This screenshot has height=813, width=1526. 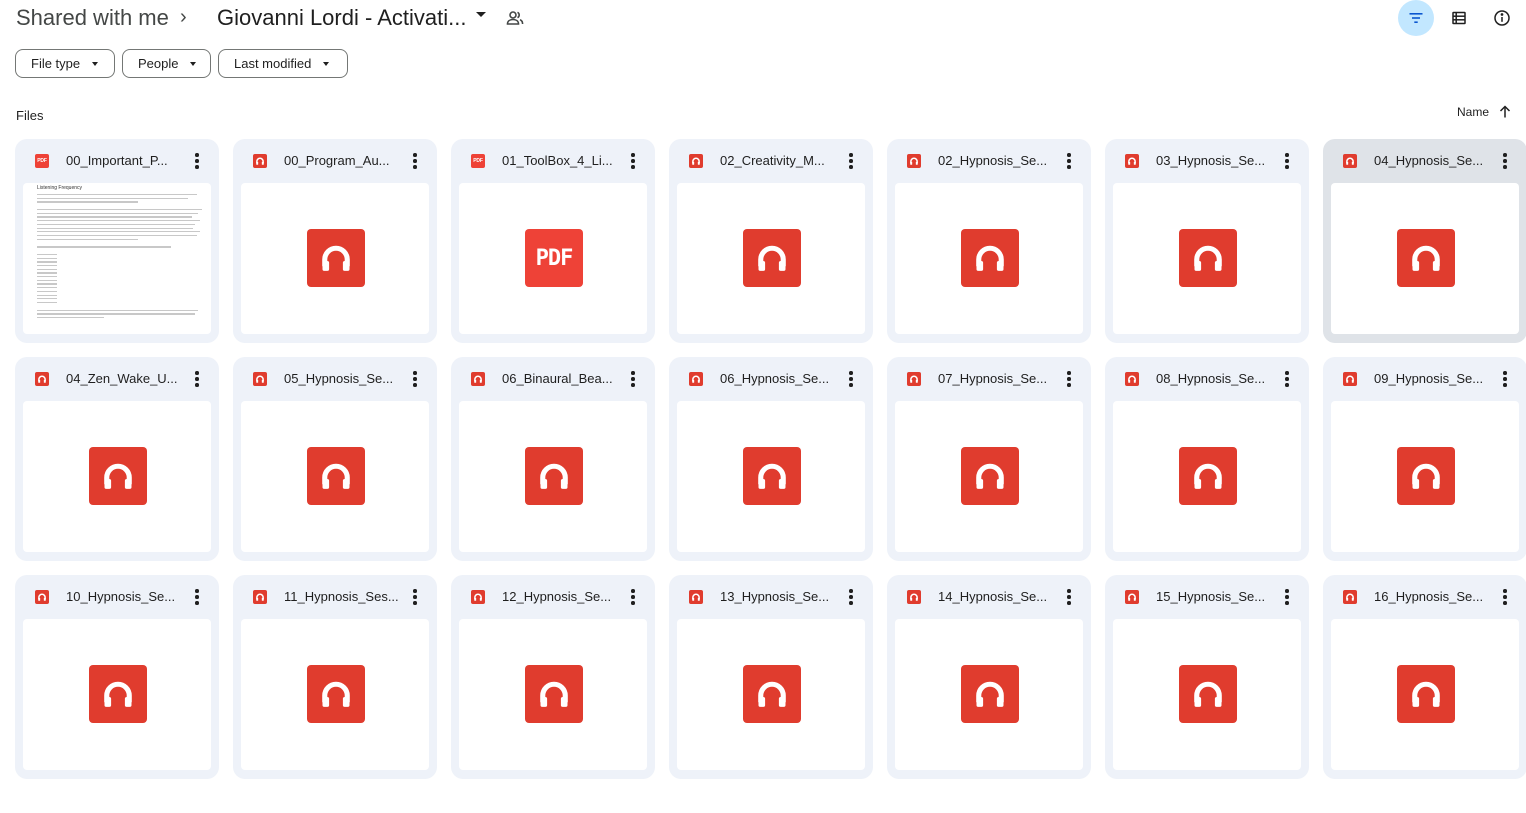 I want to click on sort-label: Name, so click(x=1473, y=112).